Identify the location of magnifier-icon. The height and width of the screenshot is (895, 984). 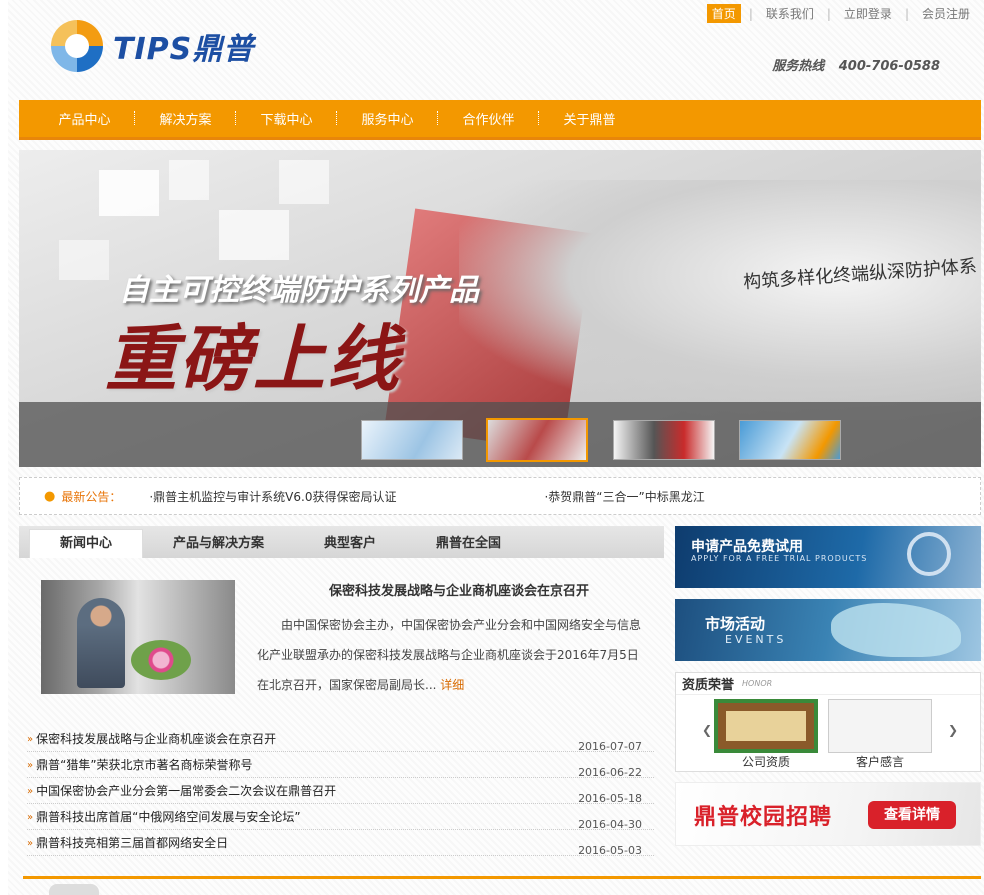
(929, 554).